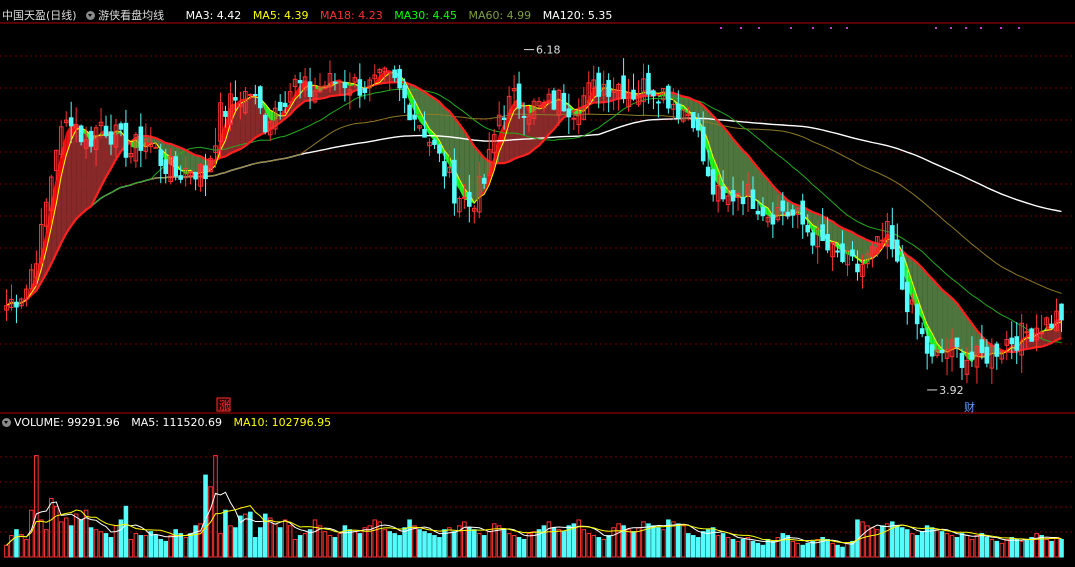  What do you see at coordinates (39, 15) in the screenshot?
I see `stock-label: 中国天盈(日线)` at bounding box center [39, 15].